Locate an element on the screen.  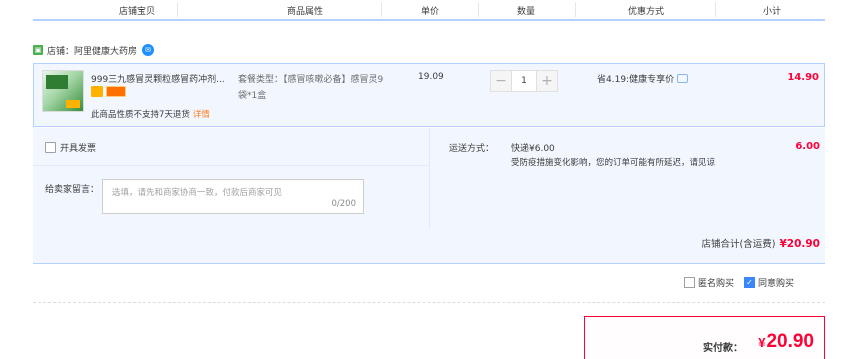
invoice-option: 开具发票 is located at coordinates (70, 147).